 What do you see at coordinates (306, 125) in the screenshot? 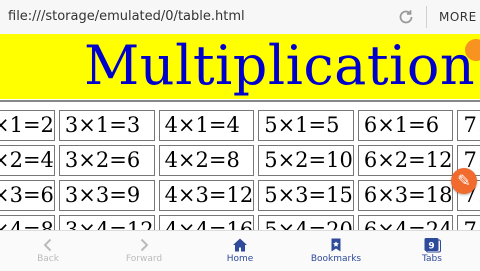
I see `table-cell: 5×1=5` at bounding box center [306, 125].